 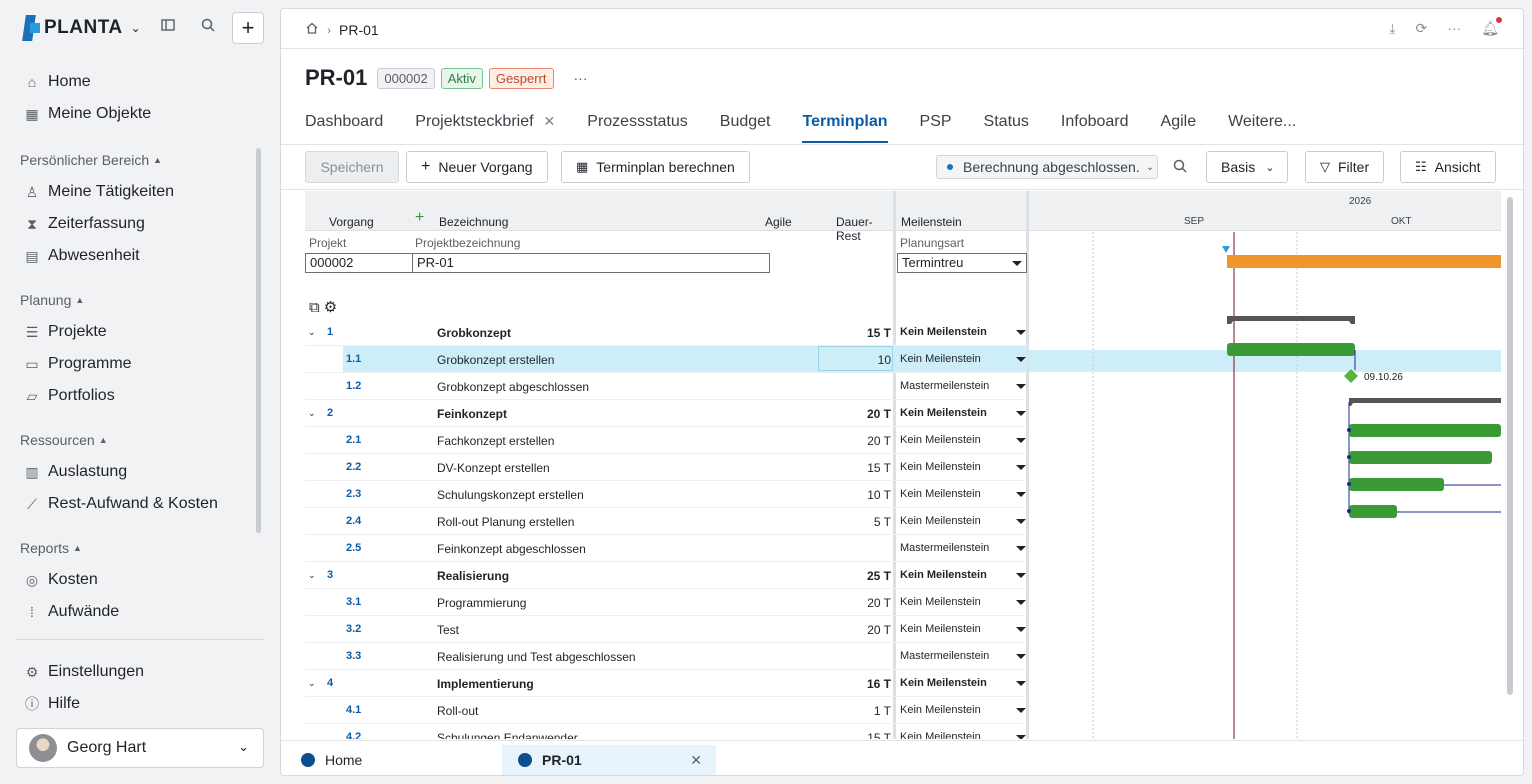 What do you see at coordinates (140, 704) in the screenshot?
I see `sidebar-item-hilfe: ⓘ Hilfe` at bounding box center [140, 704].